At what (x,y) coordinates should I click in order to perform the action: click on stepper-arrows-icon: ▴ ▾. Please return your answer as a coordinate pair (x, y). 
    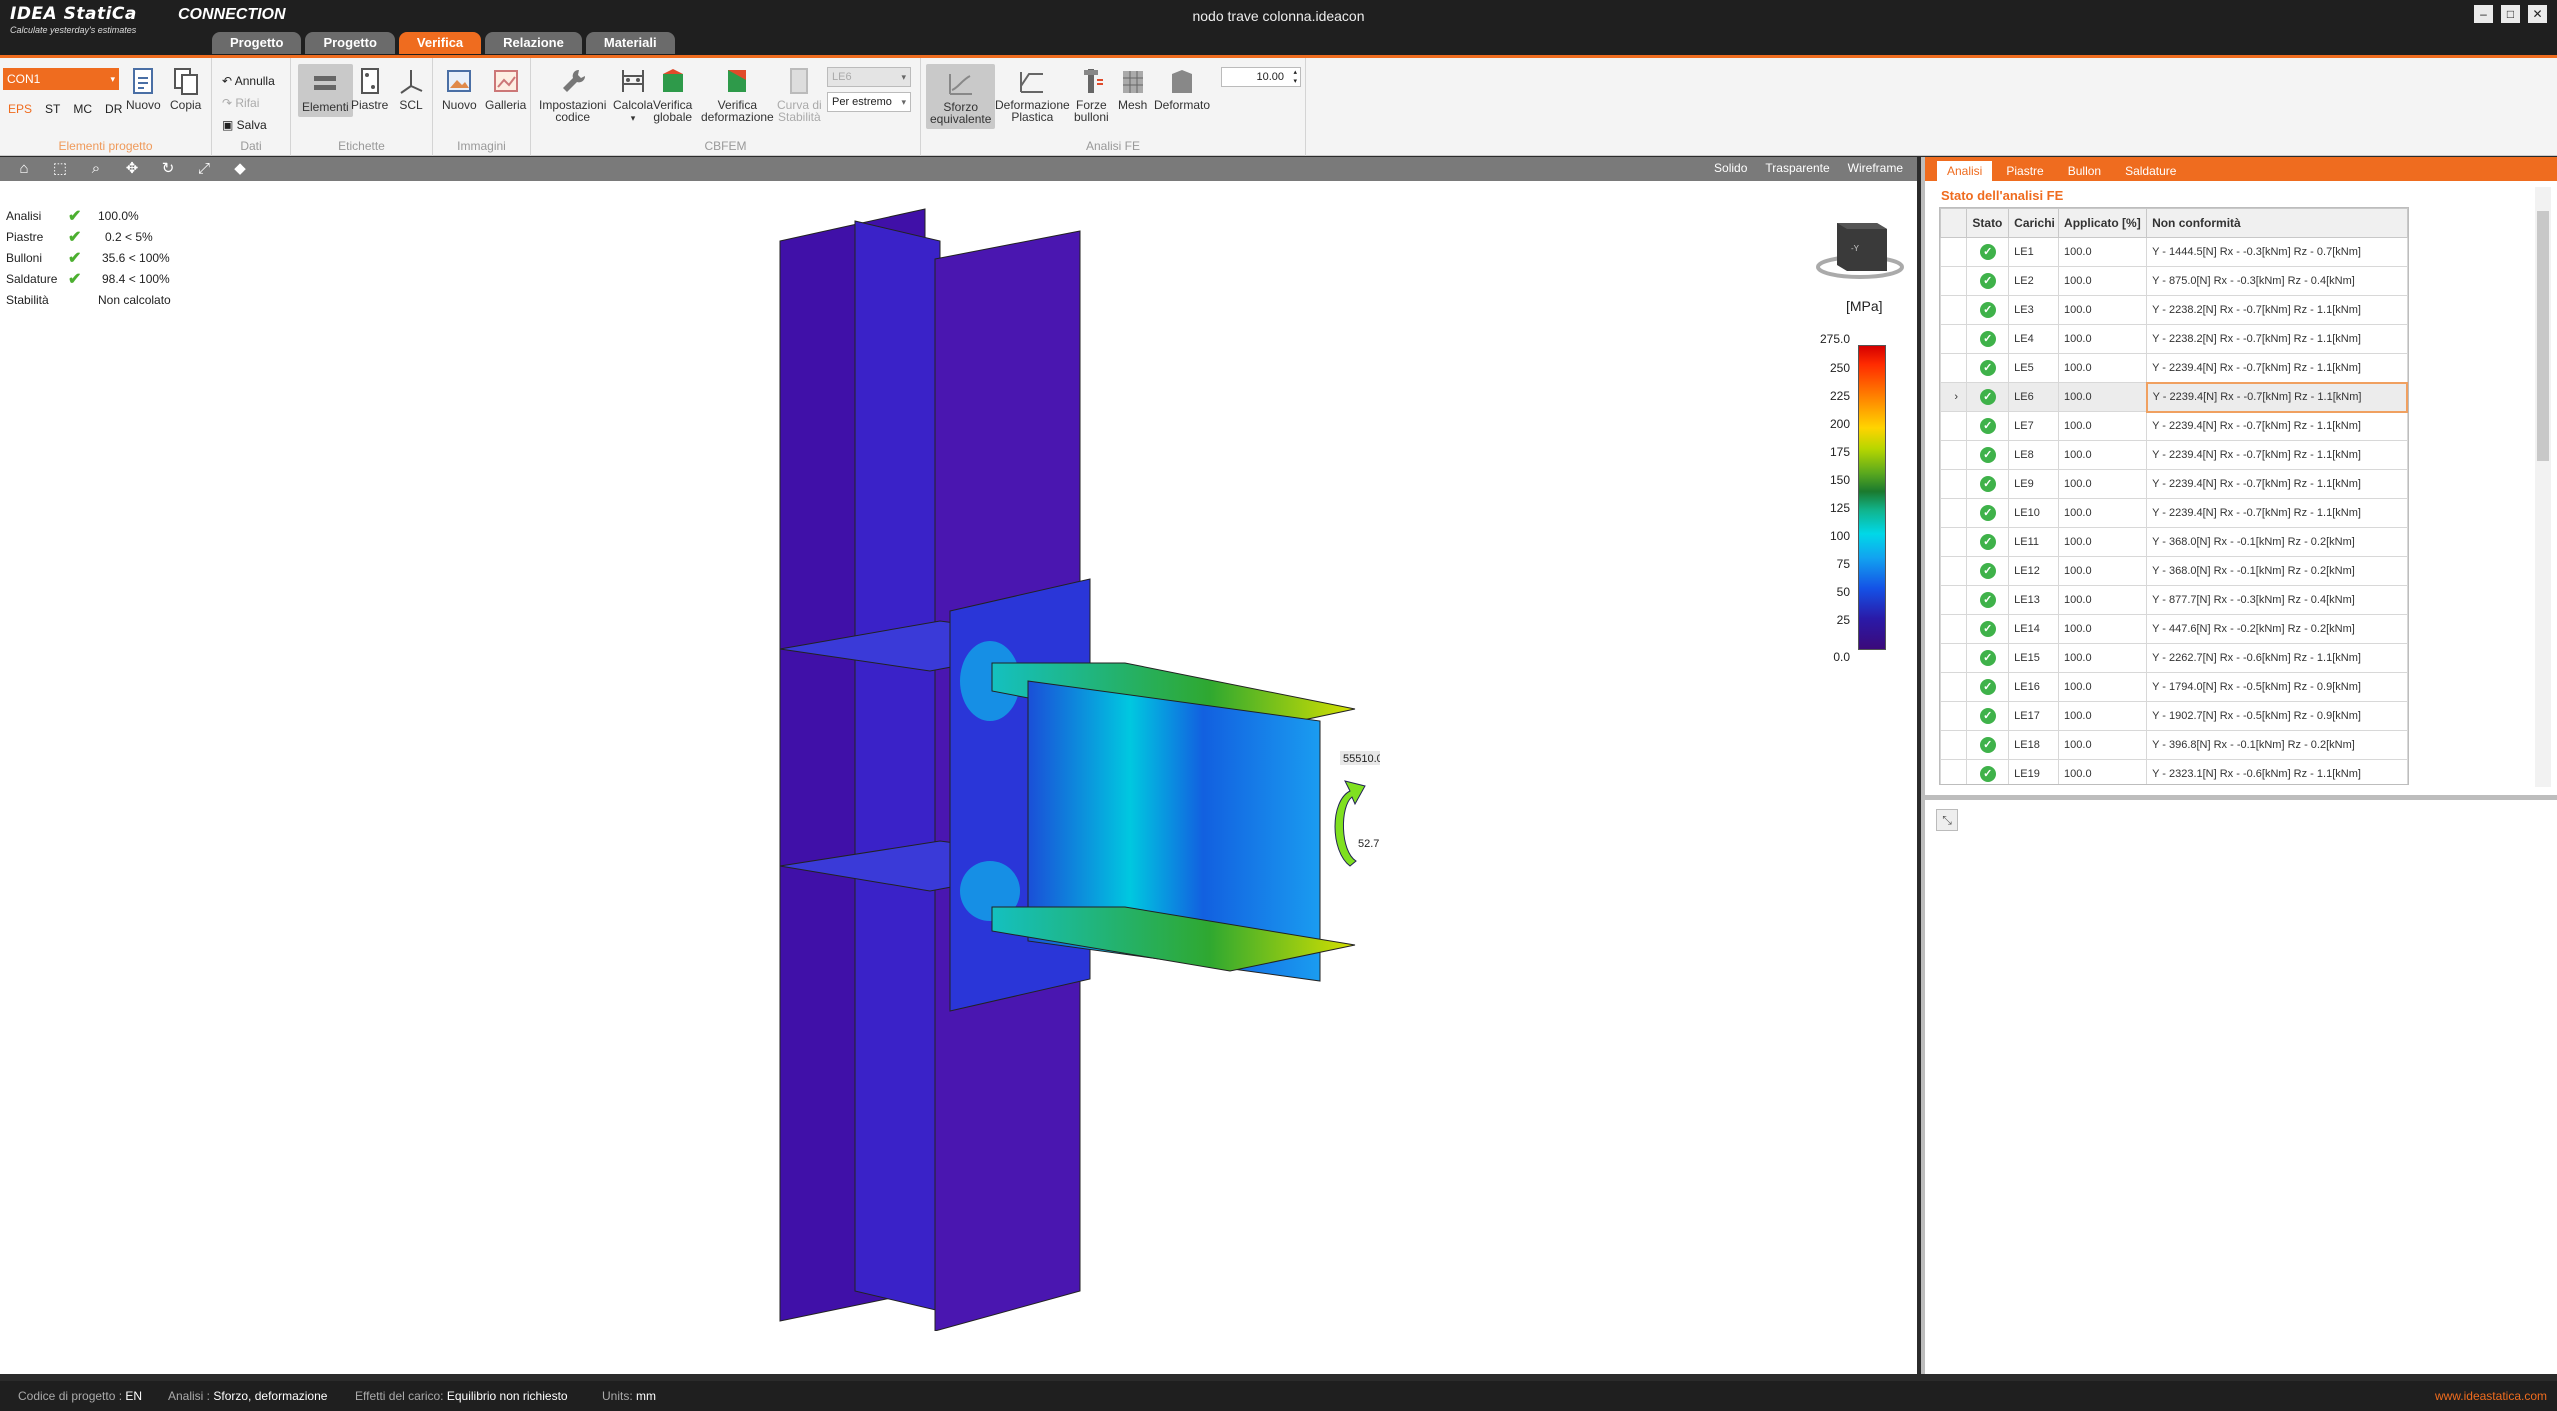
    Looking at the image, I should click on (1295, 77).